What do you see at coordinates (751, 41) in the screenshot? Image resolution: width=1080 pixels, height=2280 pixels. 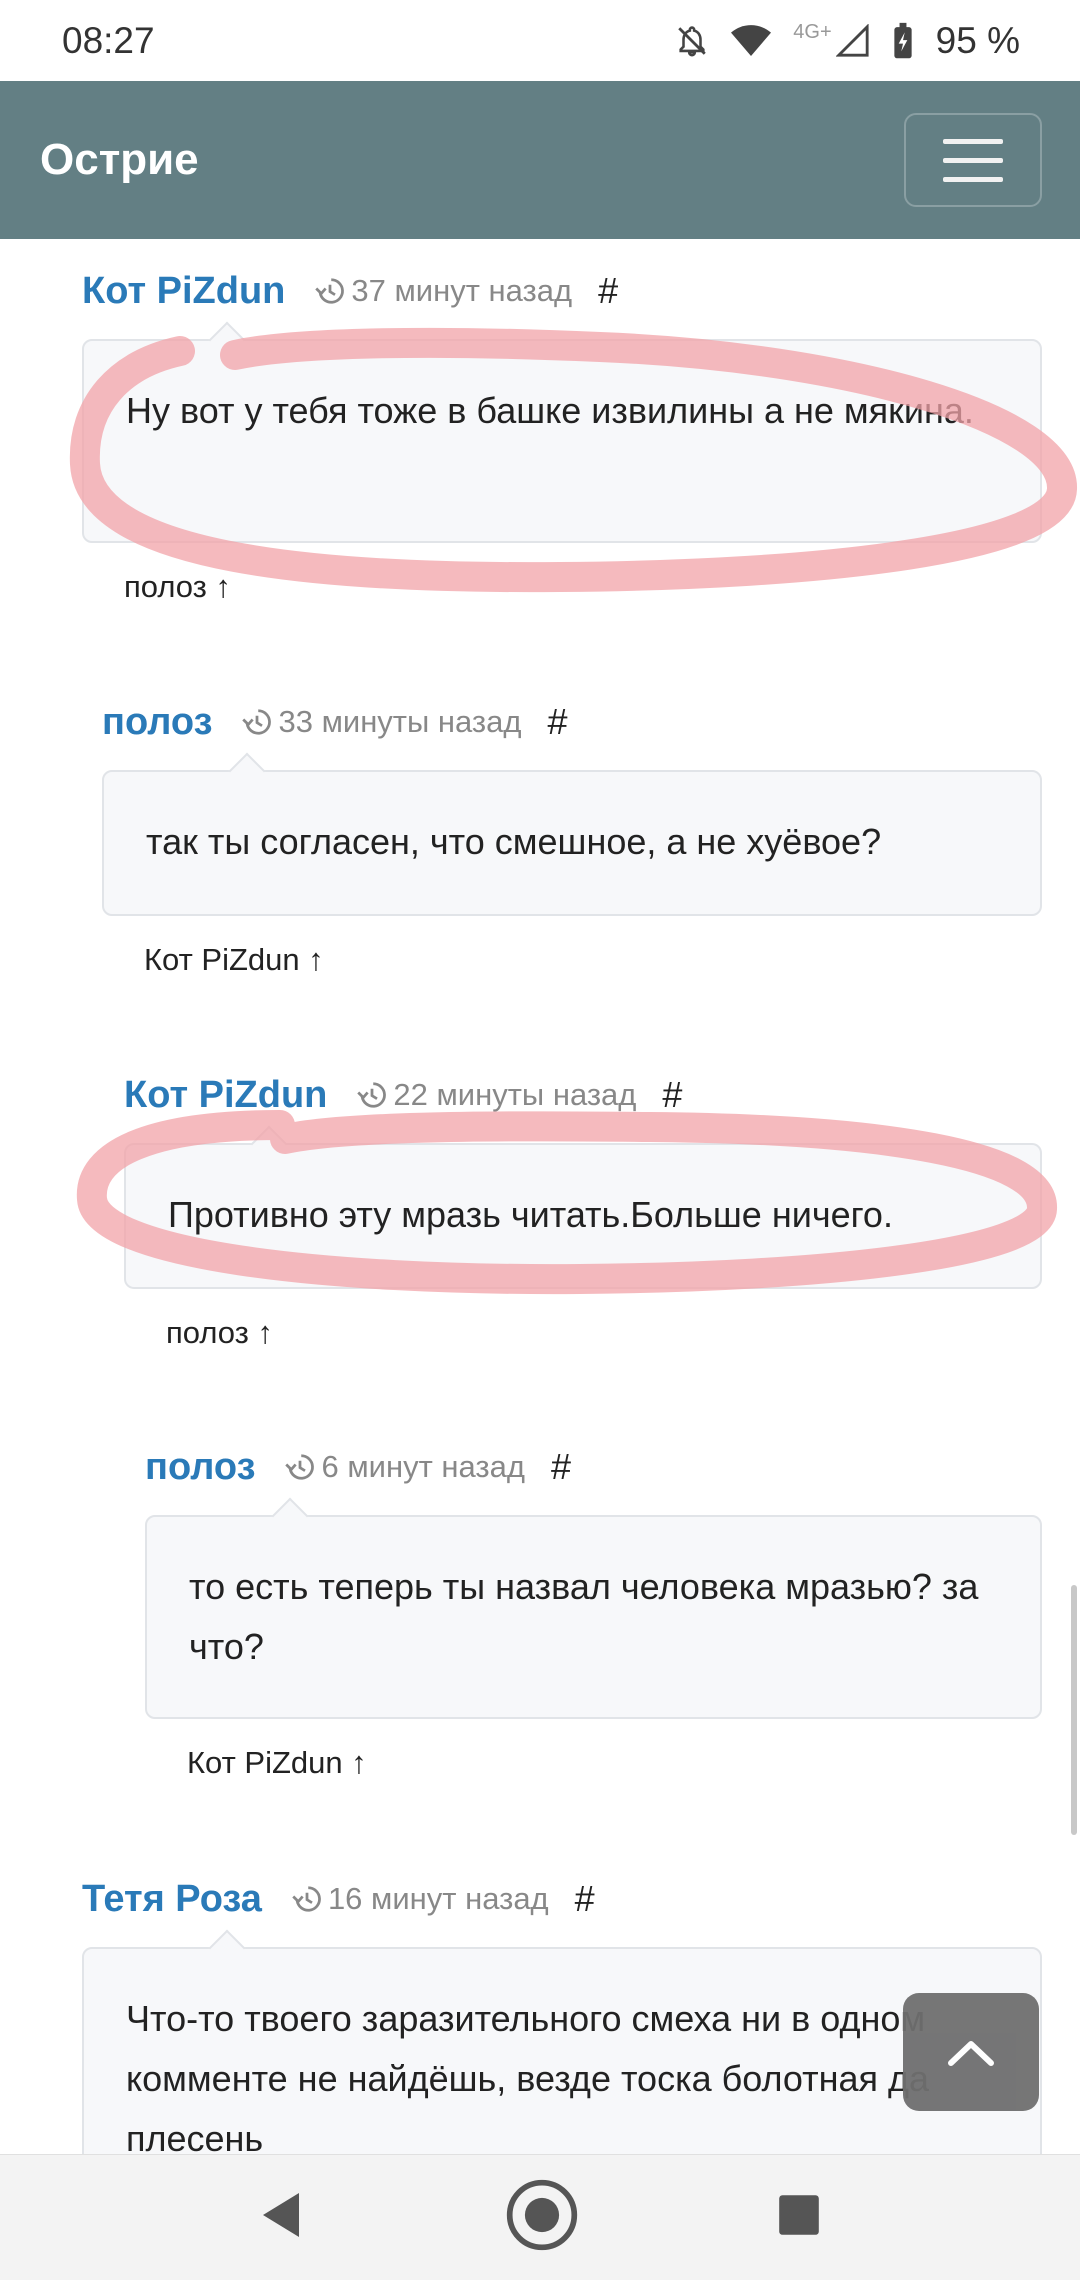 I see `wifi-icon` at bounding box center [751, 41].